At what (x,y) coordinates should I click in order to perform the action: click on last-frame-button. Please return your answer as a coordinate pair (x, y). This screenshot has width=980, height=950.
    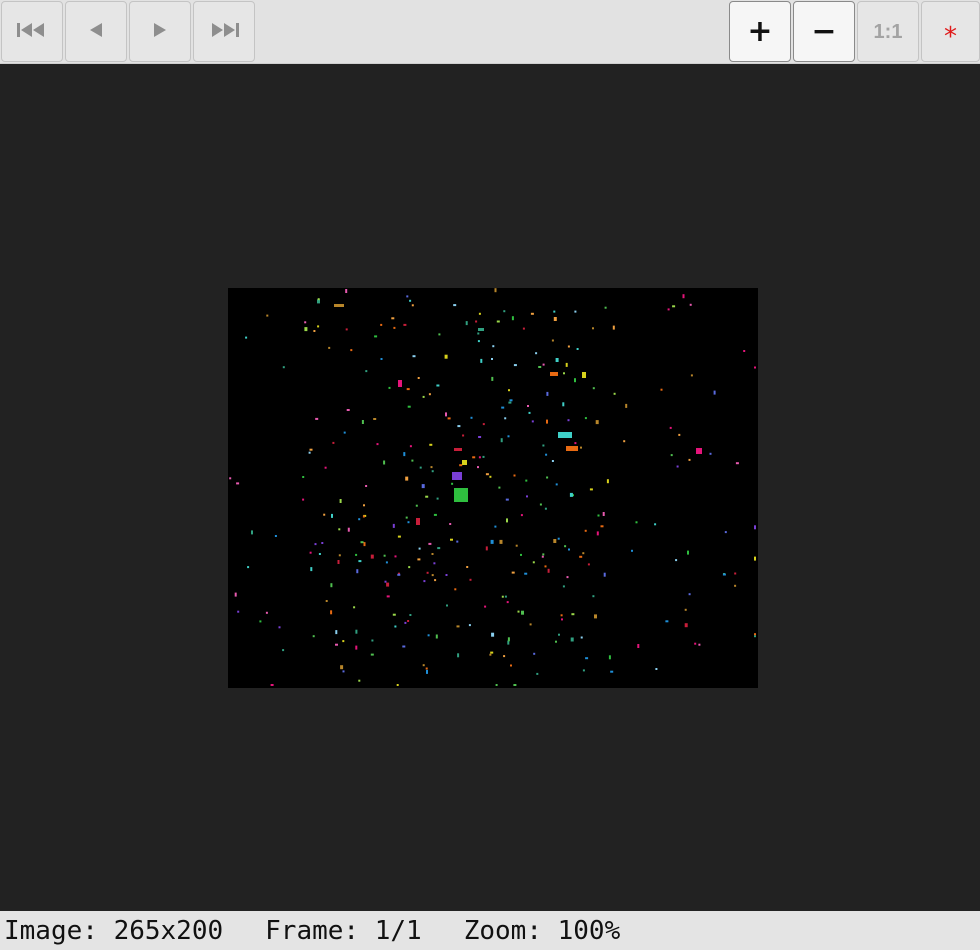
    Looking at the image, I should click on (224, 31).